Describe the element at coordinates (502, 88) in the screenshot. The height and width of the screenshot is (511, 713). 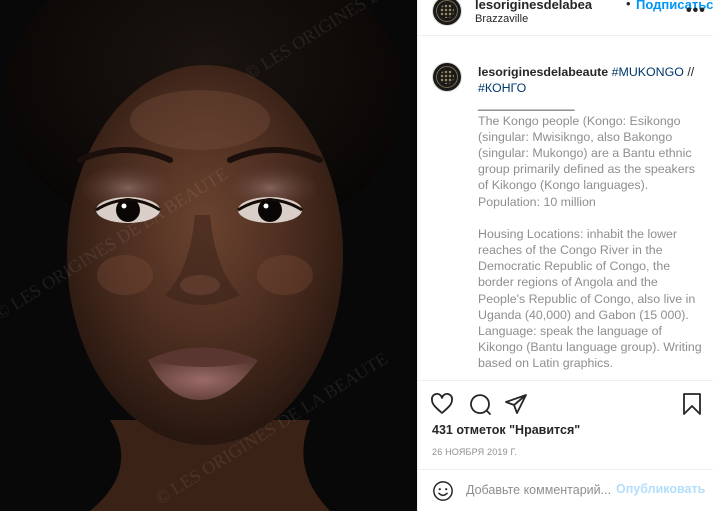
I see `hashtag-kongo: #КОНГО` at that location.